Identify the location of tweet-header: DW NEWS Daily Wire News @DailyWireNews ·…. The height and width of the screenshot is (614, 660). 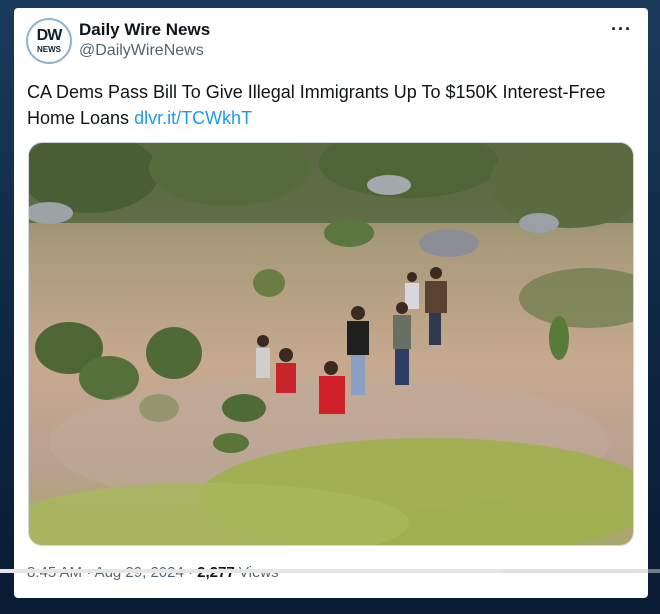
(331, 43).